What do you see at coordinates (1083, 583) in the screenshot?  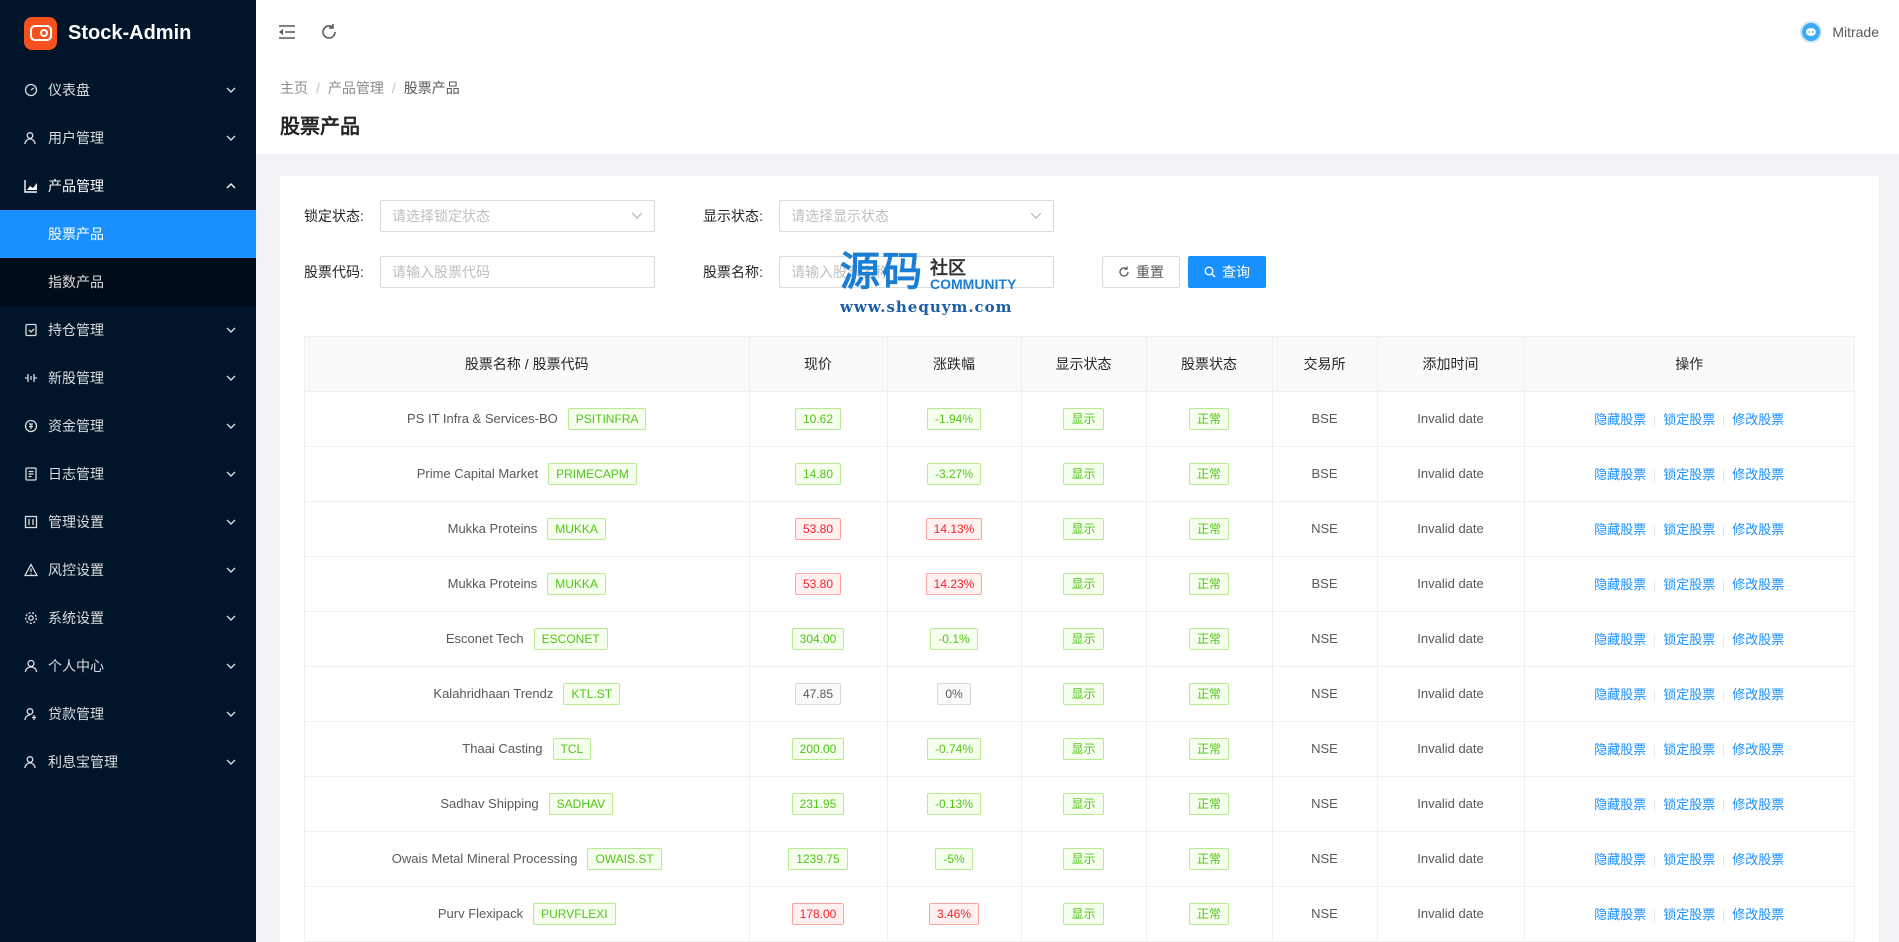 I see `display-status-tag: 显示` at bounding box center [1083, 583].